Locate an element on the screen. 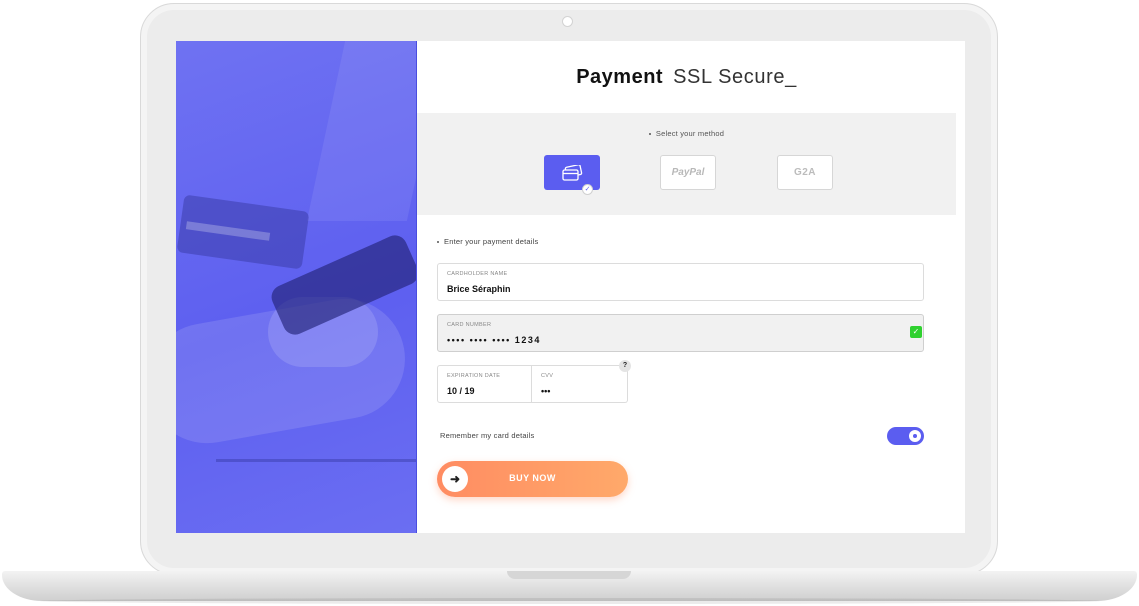 Image resolution: width=1139 pixels, height=606 pixels. camera is located at coordinates (567, 21).